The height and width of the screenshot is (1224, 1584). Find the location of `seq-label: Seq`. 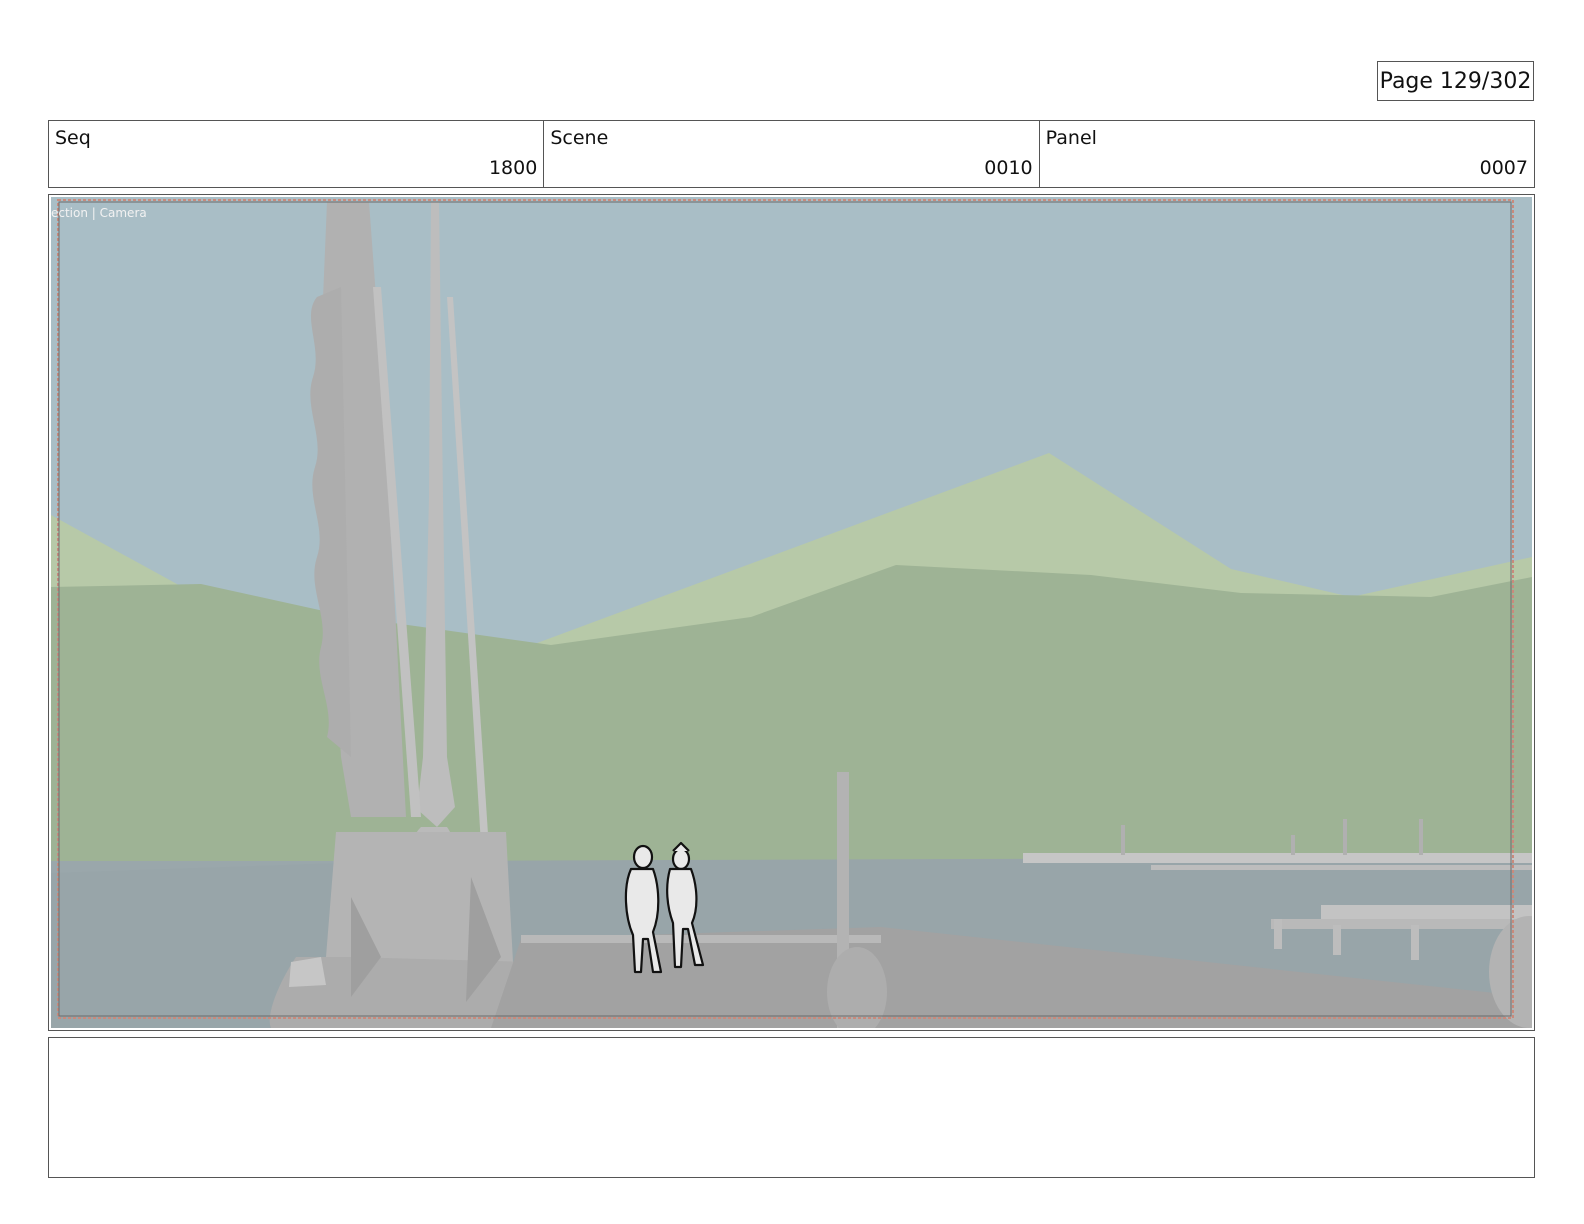

seq-label: Seq is located at coordinates (73, 138).